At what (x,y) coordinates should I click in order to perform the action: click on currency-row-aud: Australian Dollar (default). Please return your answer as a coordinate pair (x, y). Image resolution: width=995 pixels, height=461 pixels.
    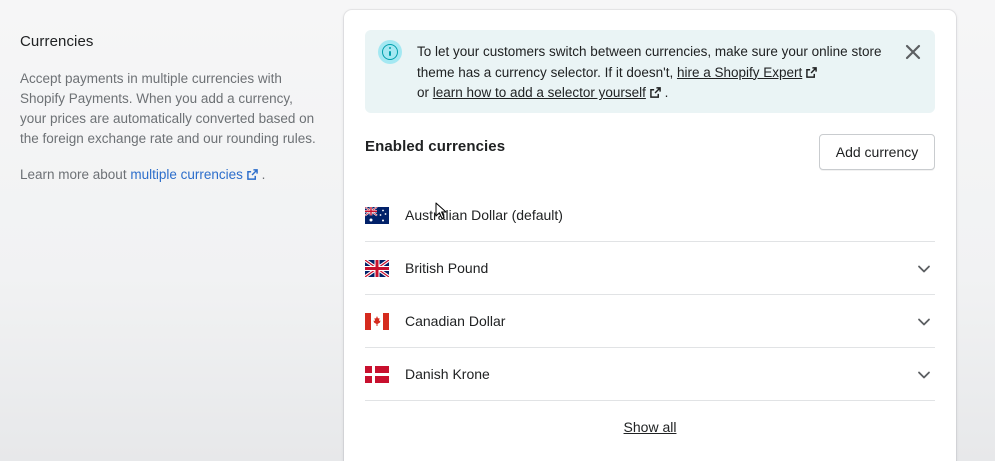
    Looking at the image, I should click on (650, 215).